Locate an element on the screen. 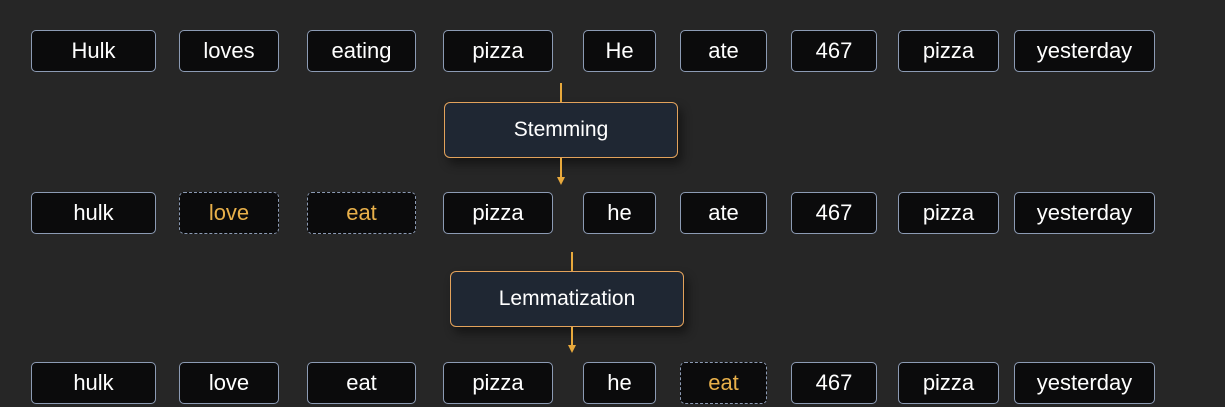 The image size is (1225, 407). lemmatized-token-pizza-1: pizza is located at coordinates (498, 383).